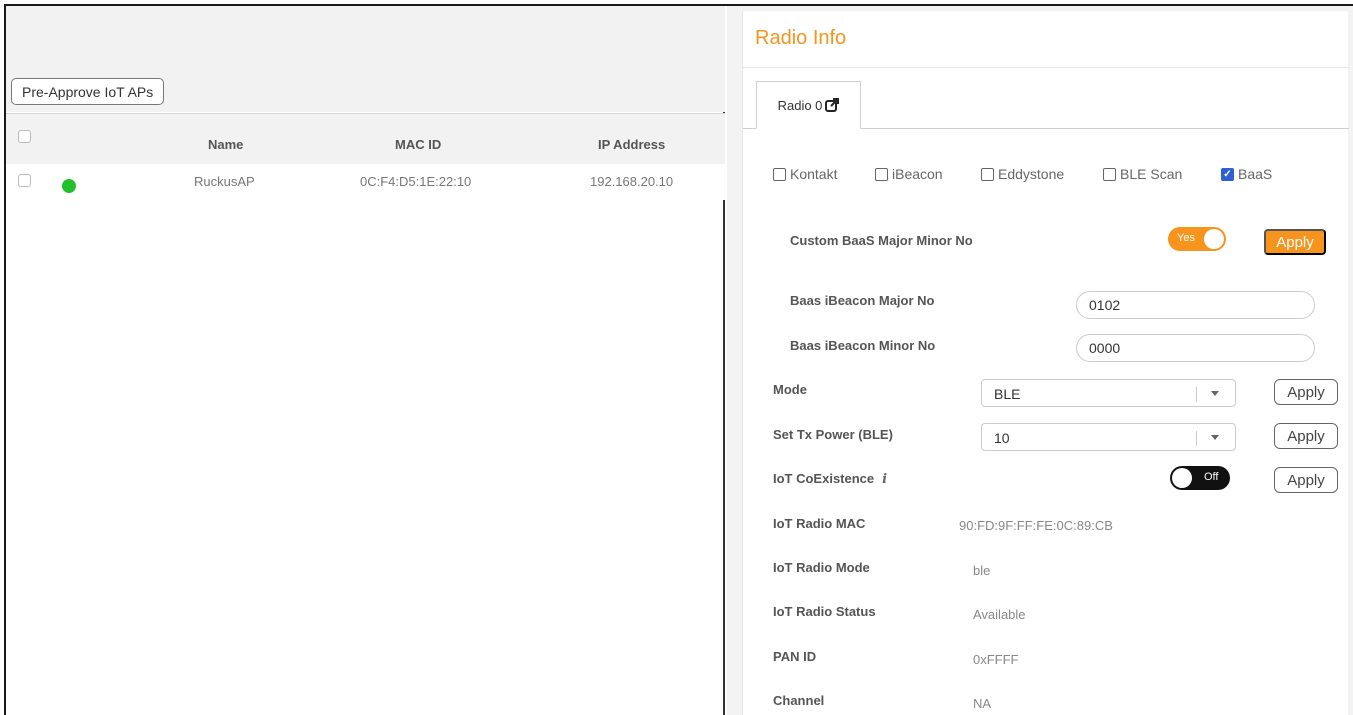  I want to click on radio-mode-value: ble, so click(982, 570).